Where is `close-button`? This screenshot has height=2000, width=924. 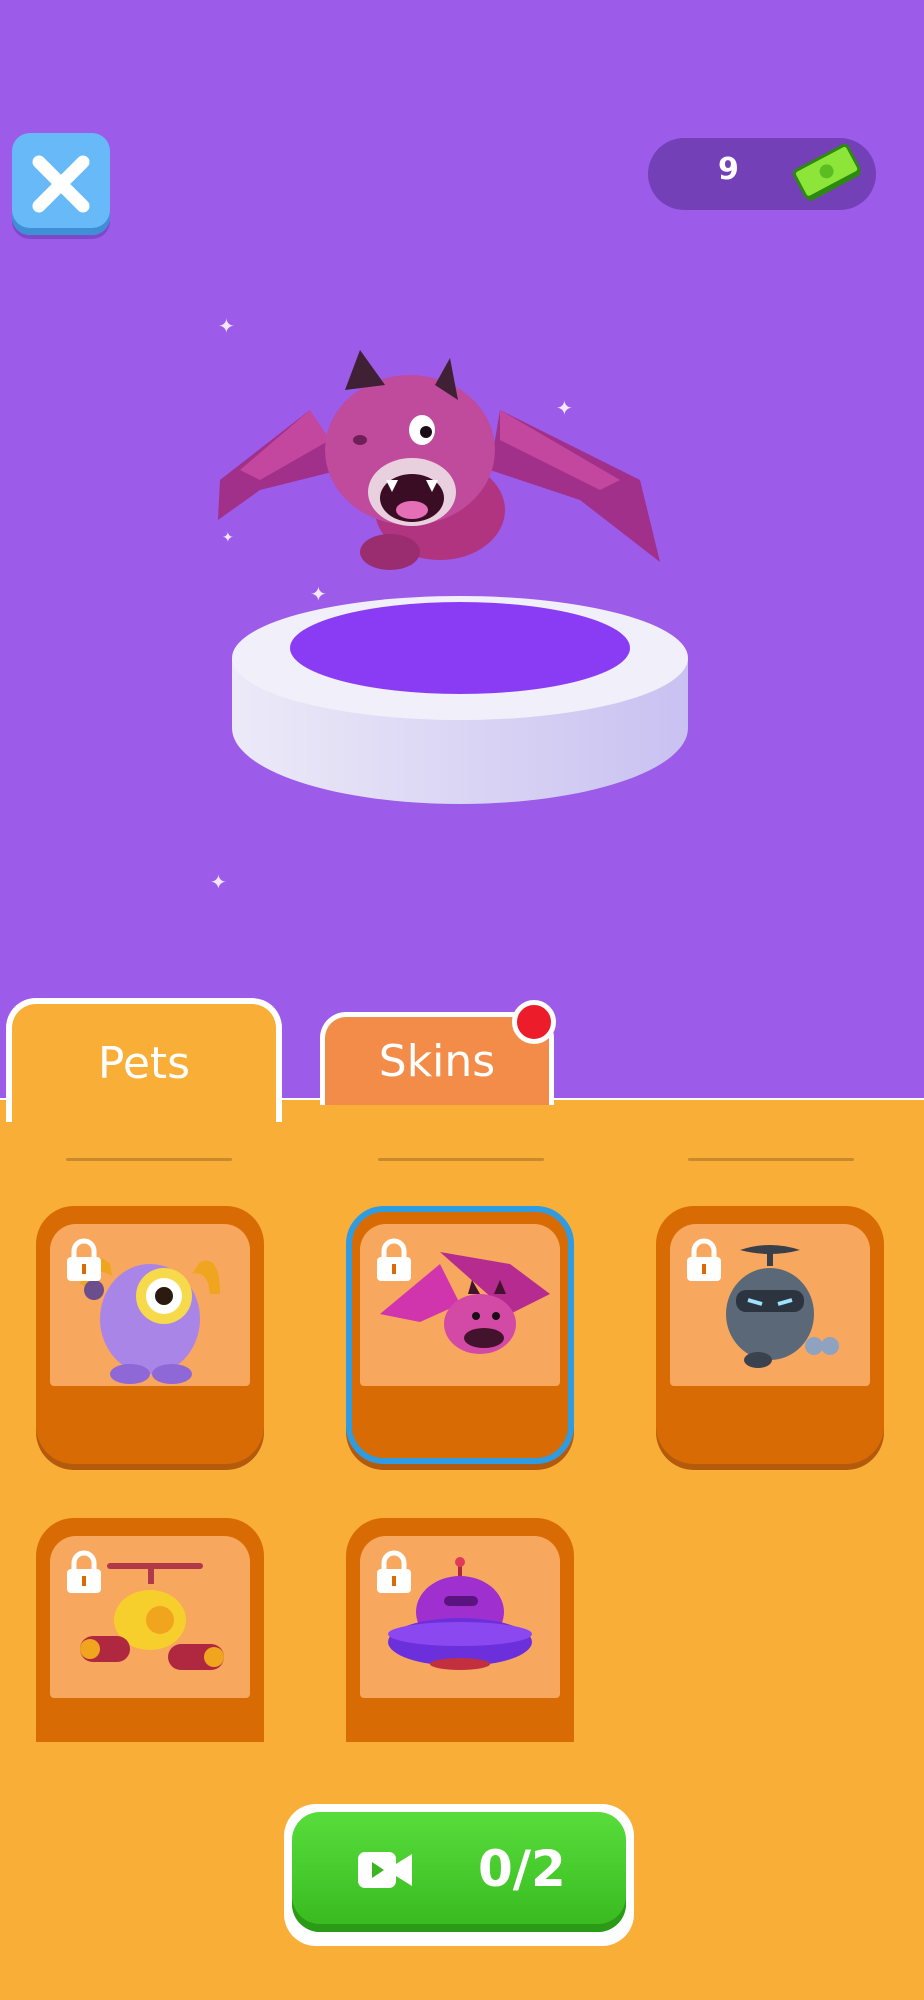 close-button is located at coordinates (61, 184).